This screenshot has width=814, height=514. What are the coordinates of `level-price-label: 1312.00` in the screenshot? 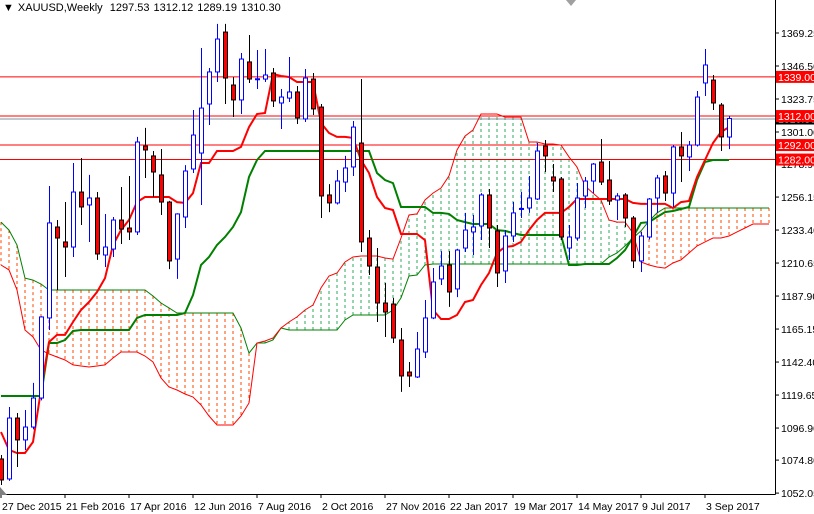 It's located at (796, 117).